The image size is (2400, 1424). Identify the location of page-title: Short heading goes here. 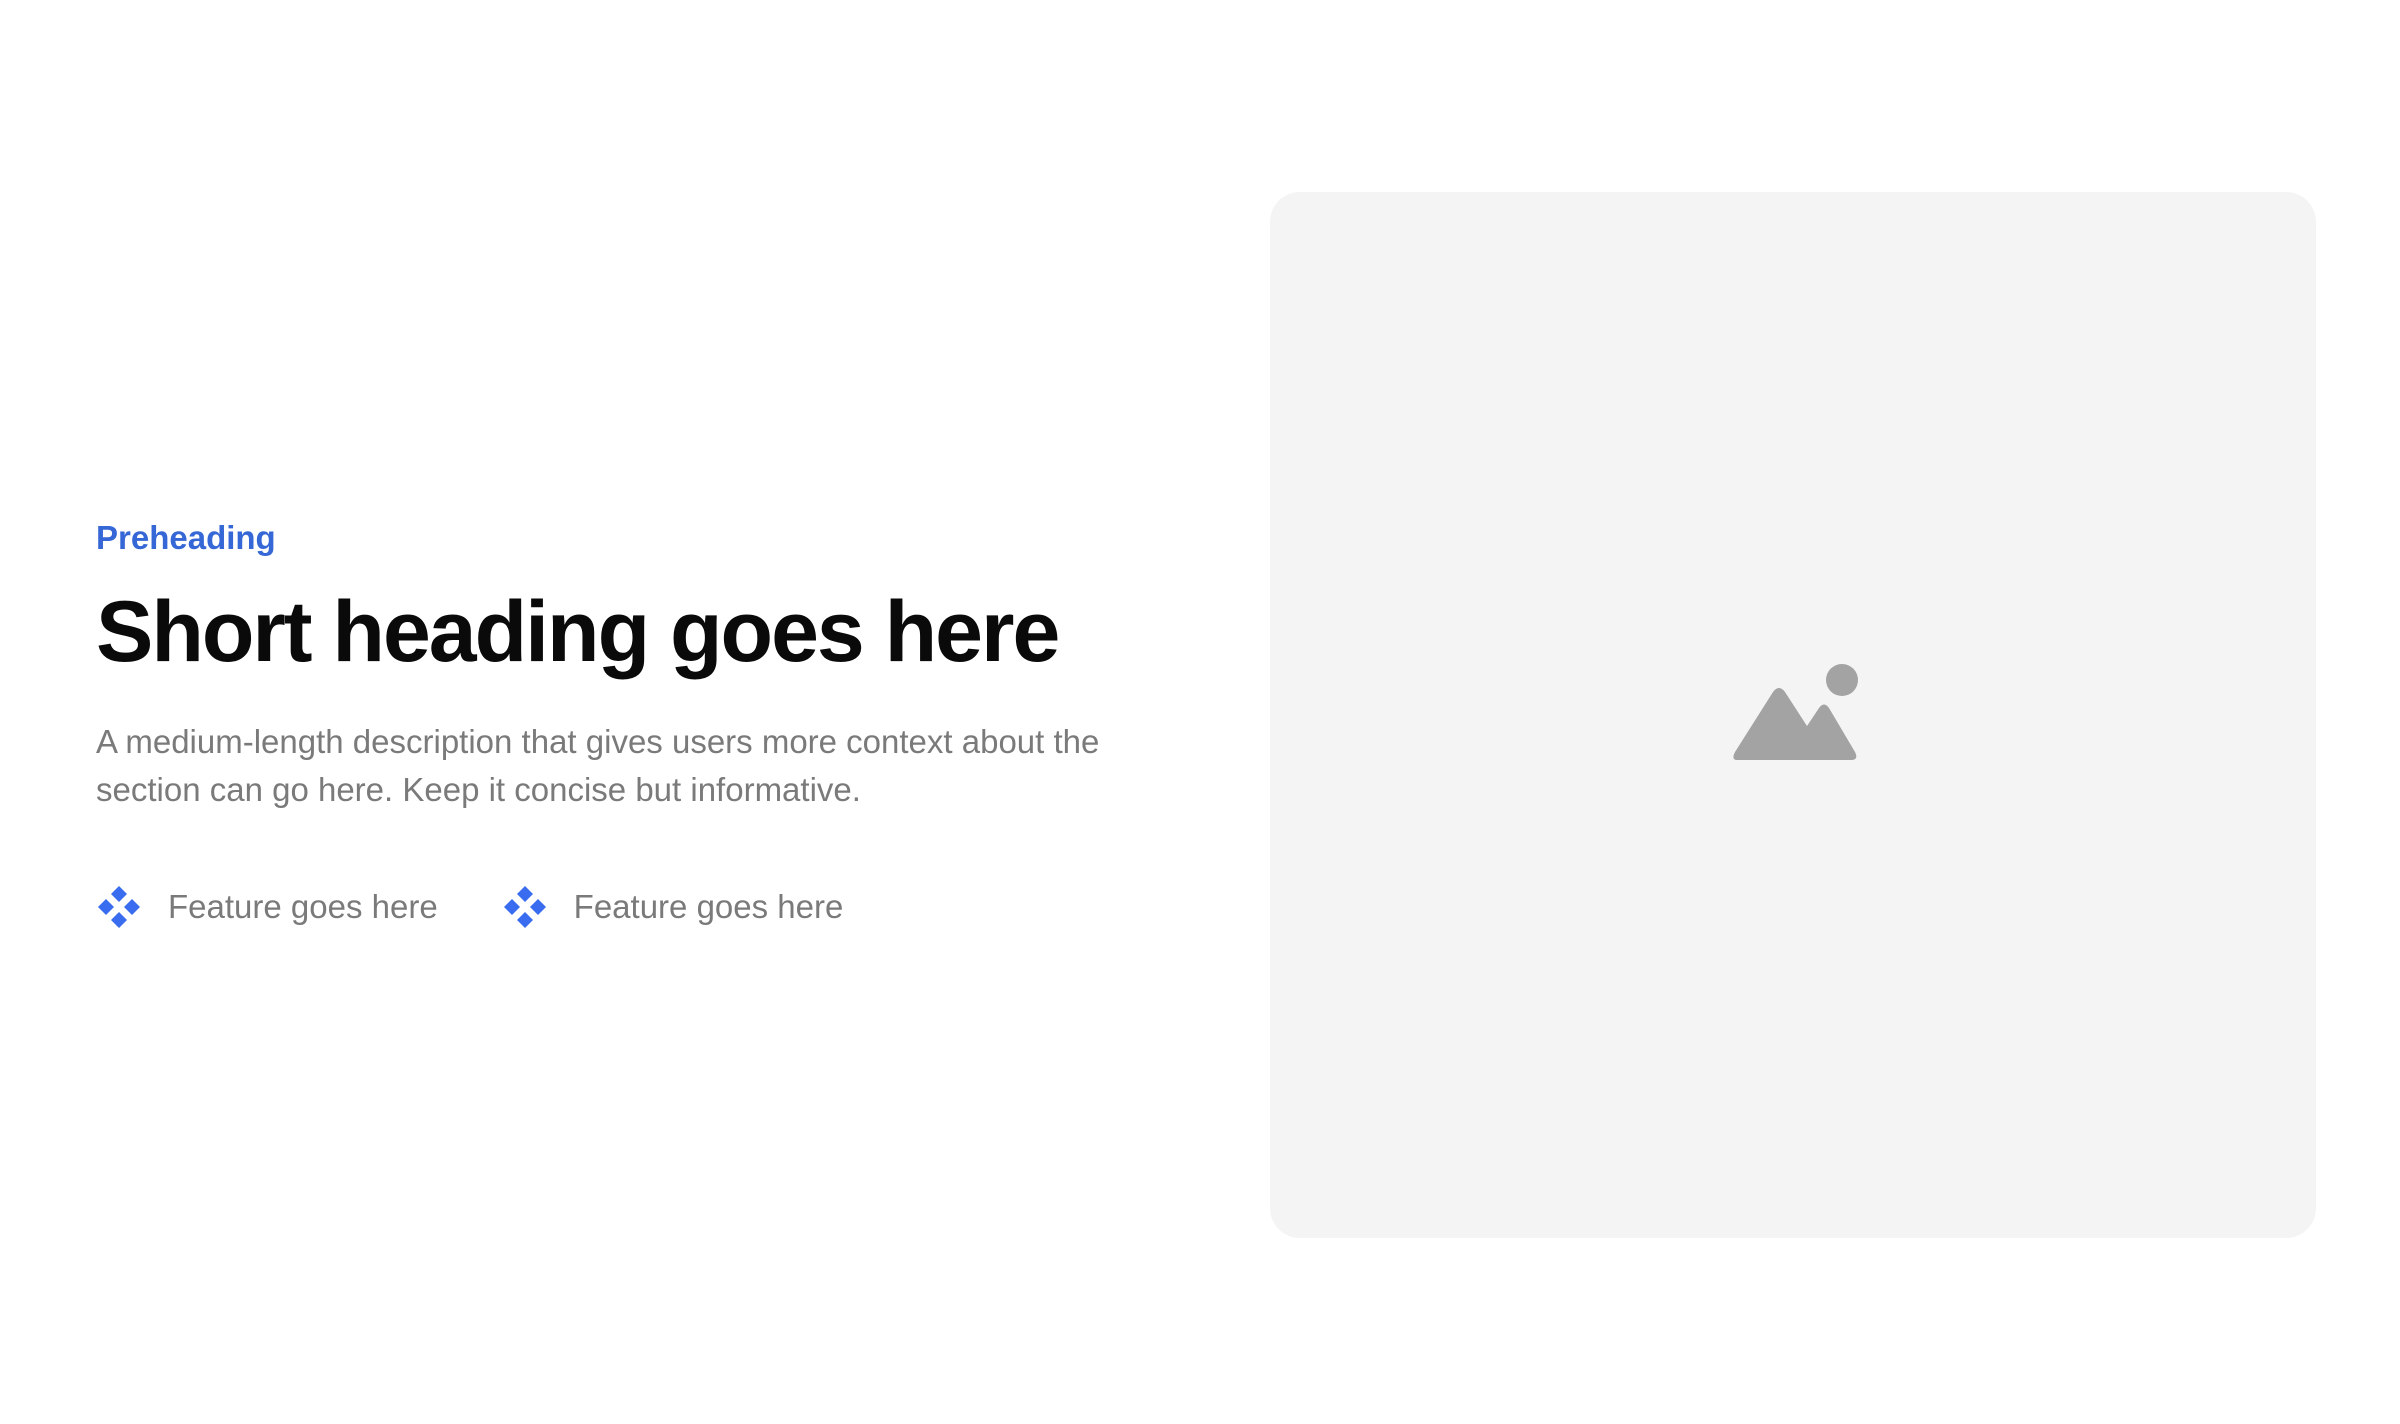
(578, 632).